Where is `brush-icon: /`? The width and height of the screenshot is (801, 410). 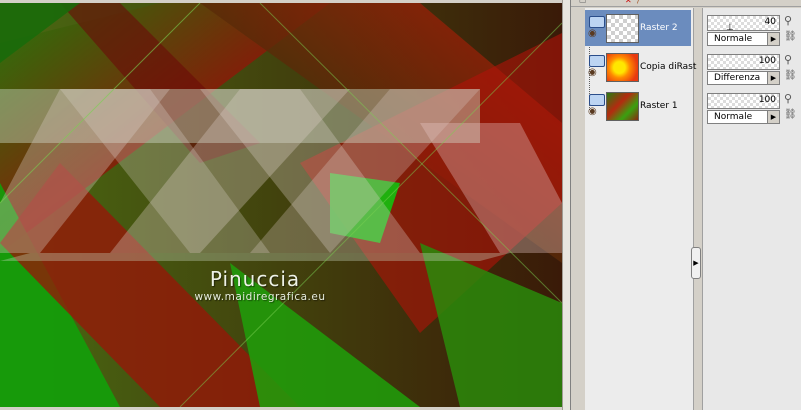 brush-icon: / is located at coordinates (642, 2).